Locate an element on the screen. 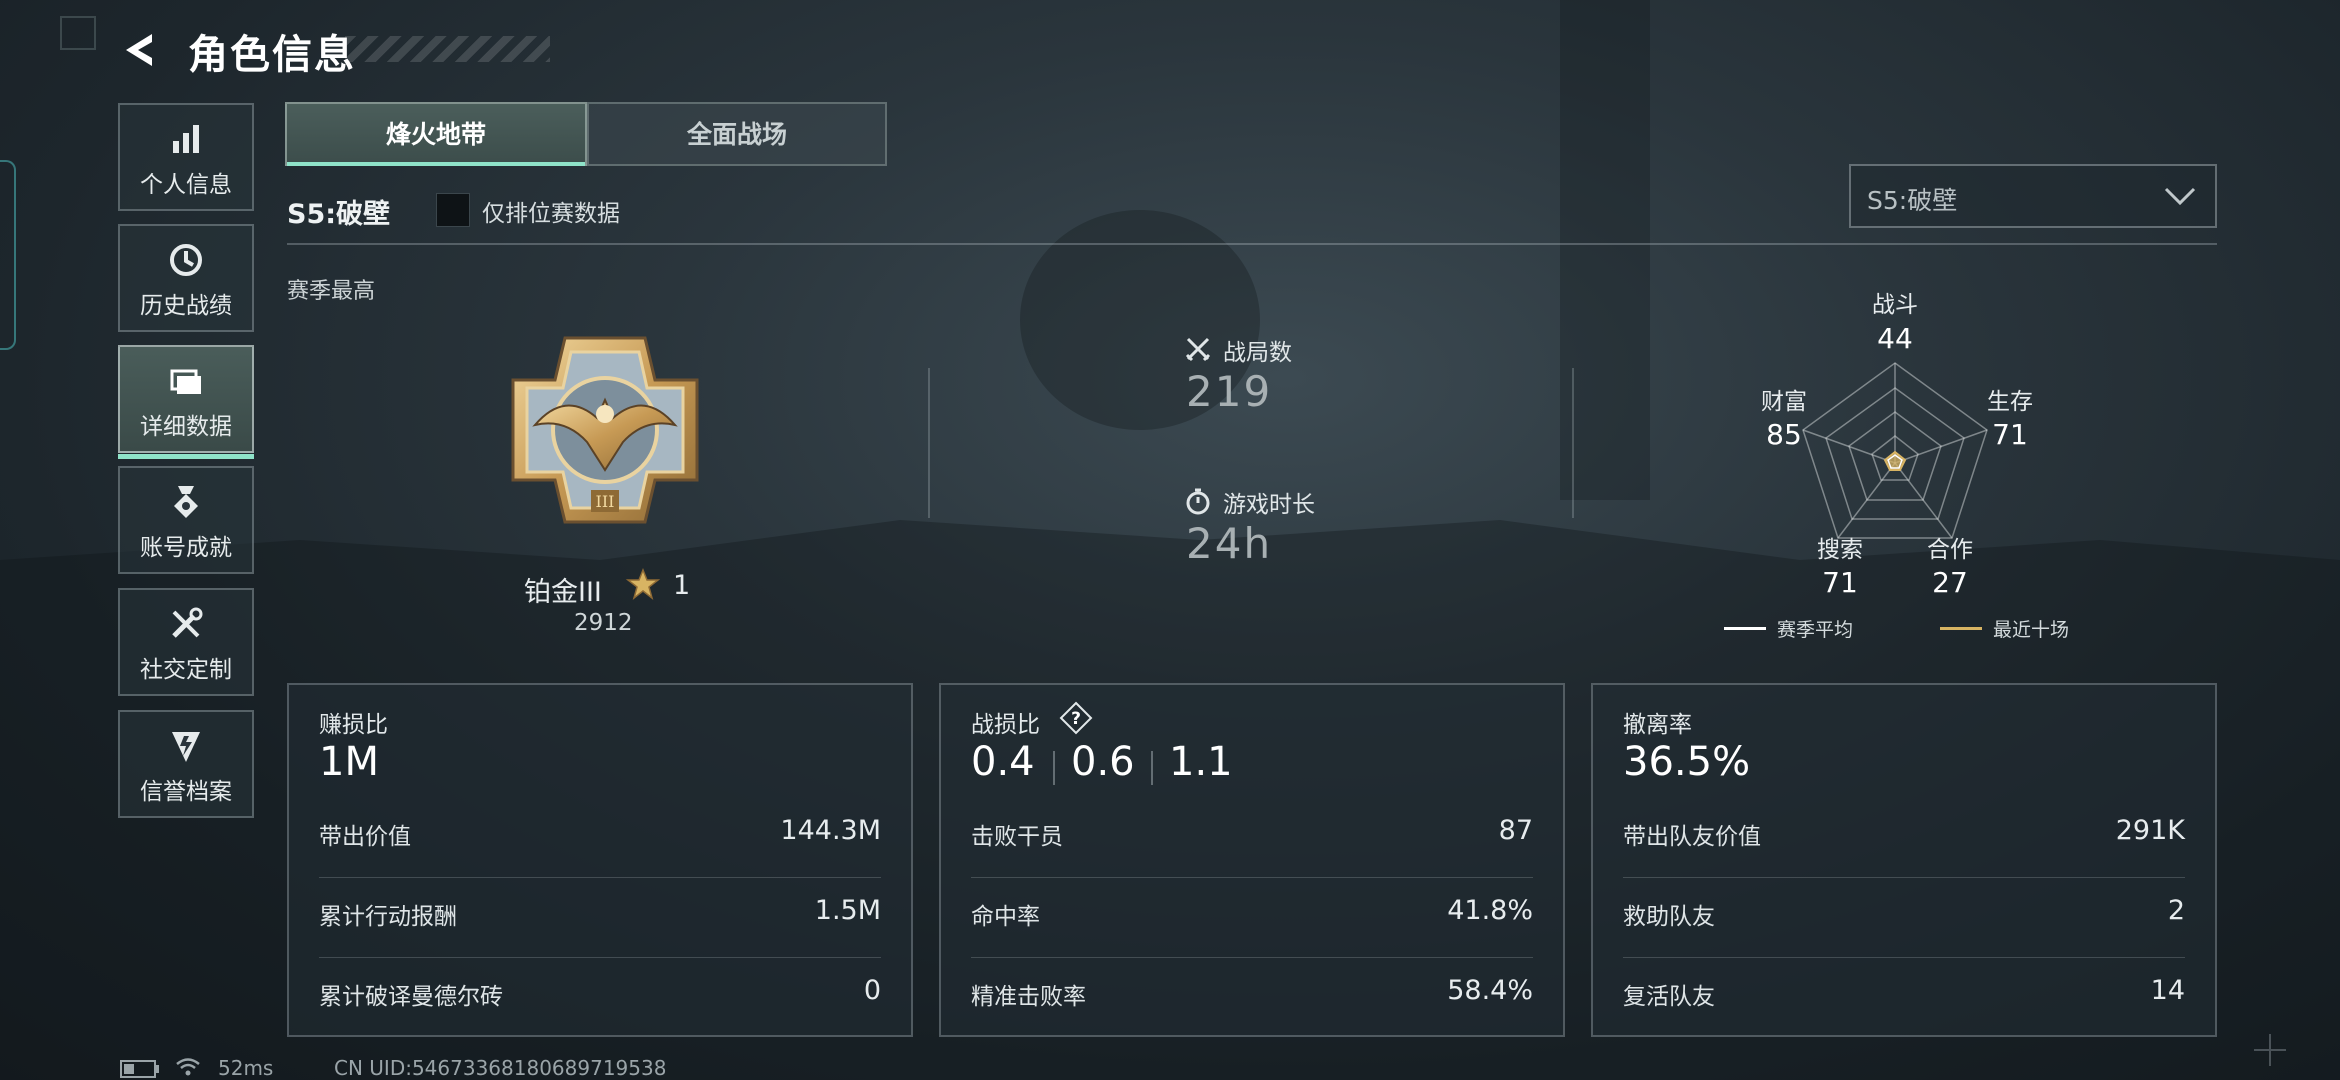  bar-chart-icon is located at coordinates (186, 139).